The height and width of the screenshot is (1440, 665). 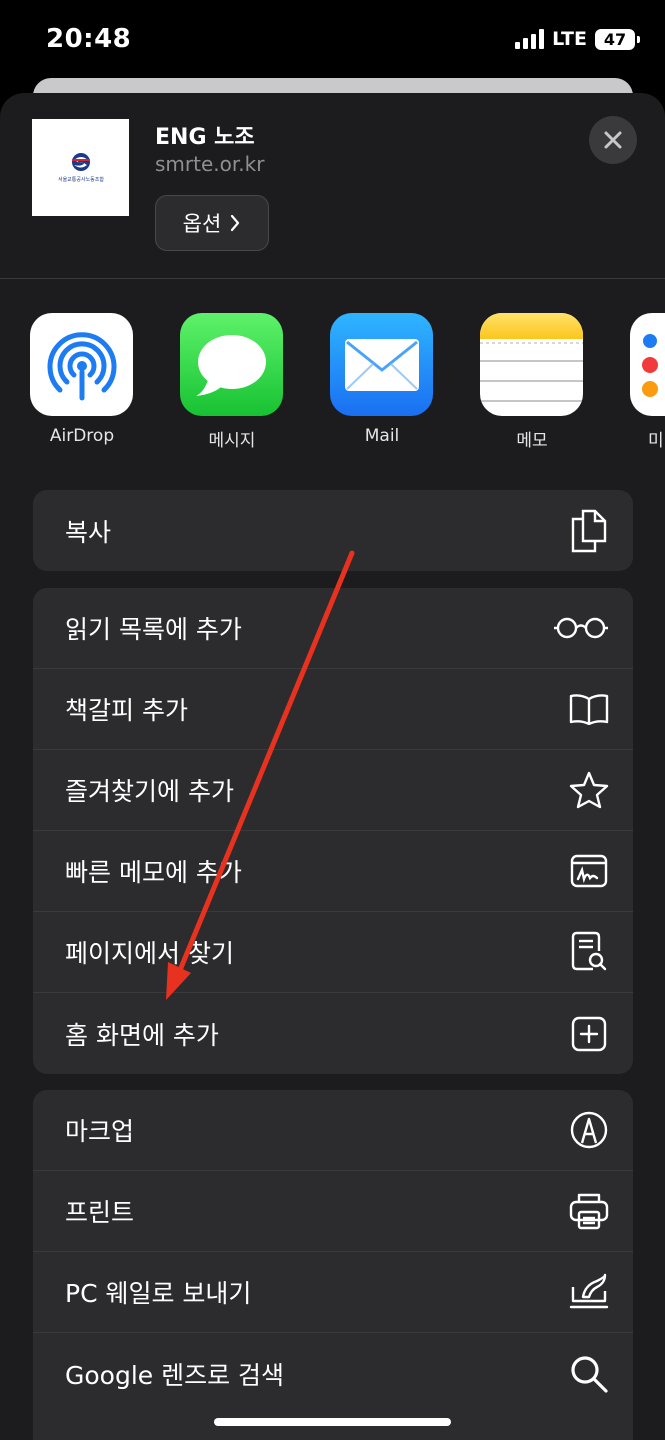 What do you see at coordinates (531, 364) in the screenshot?
I see `notes-icon` at bounding box center [531, 364].